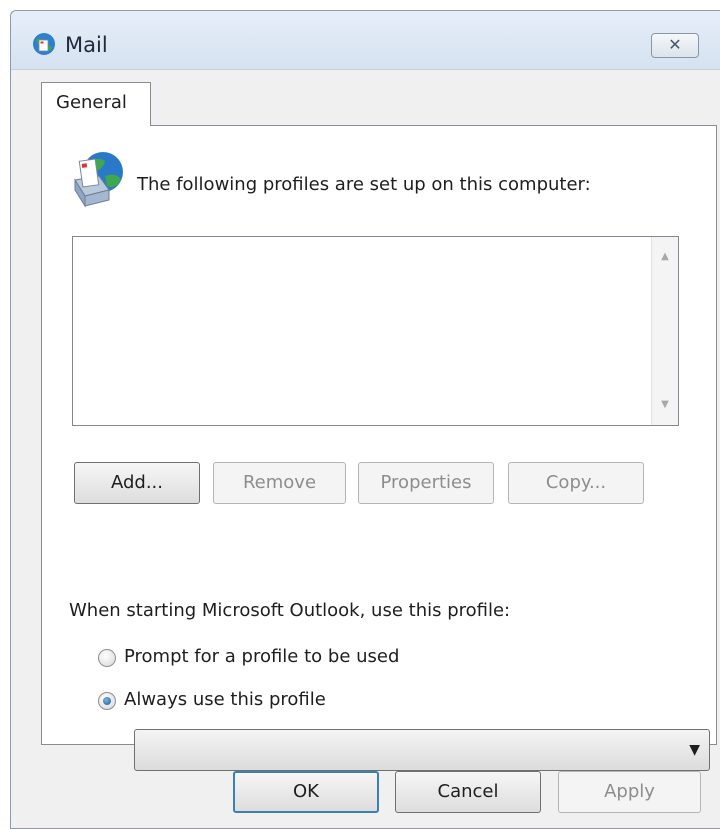 The width and height of the screenshot is (720, 829). I want to click on always-profile-label: Always use this profile, so click(225, 699).